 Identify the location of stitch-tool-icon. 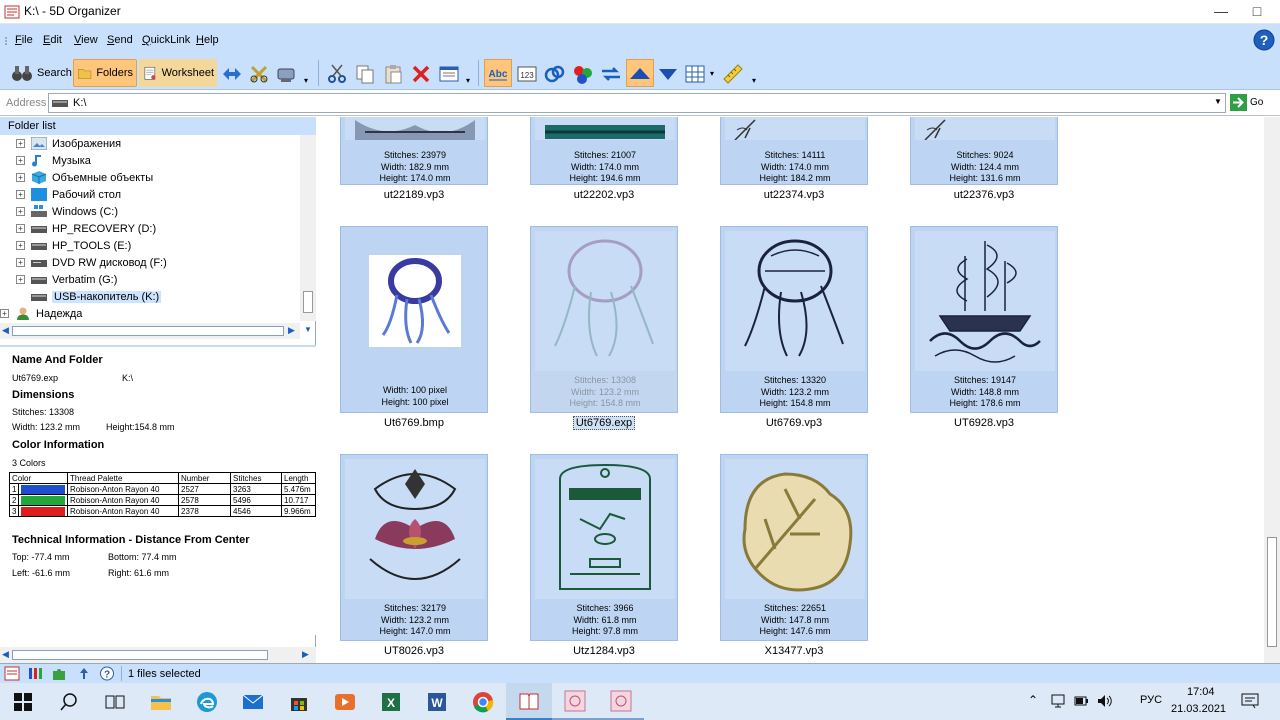
(259, 74).